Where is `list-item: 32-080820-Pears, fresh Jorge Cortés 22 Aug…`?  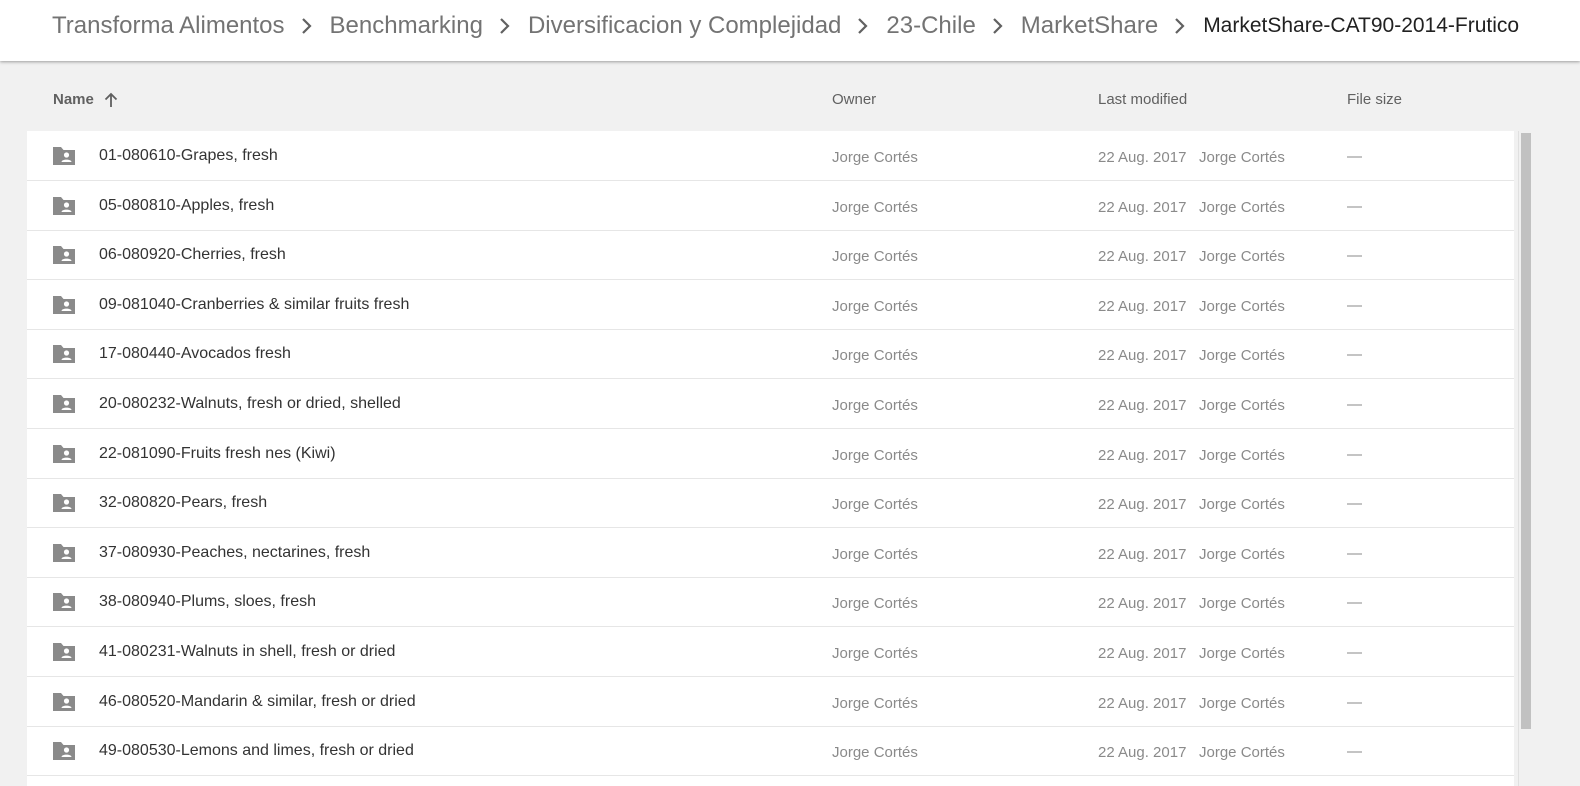
list-item: 32-080820-Pears, fresh Jorge Cortés 22 Aug… is located at coordinates (770, 503).